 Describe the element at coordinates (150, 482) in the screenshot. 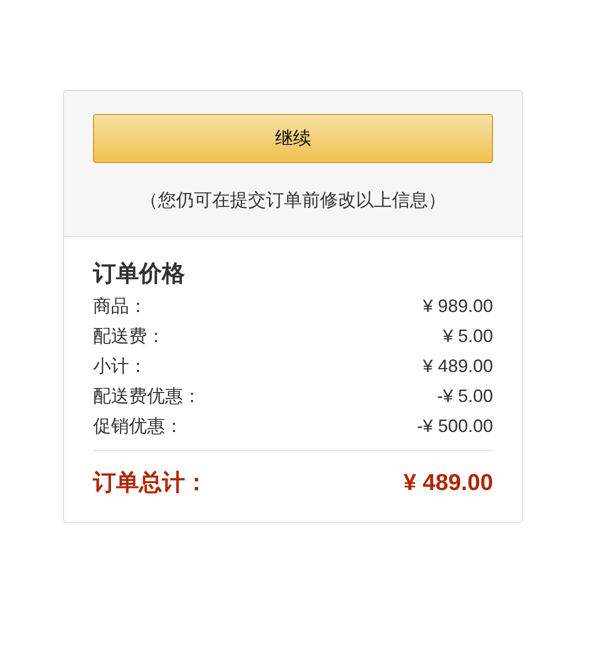

I see `total-label: 订单总计：` at that location.